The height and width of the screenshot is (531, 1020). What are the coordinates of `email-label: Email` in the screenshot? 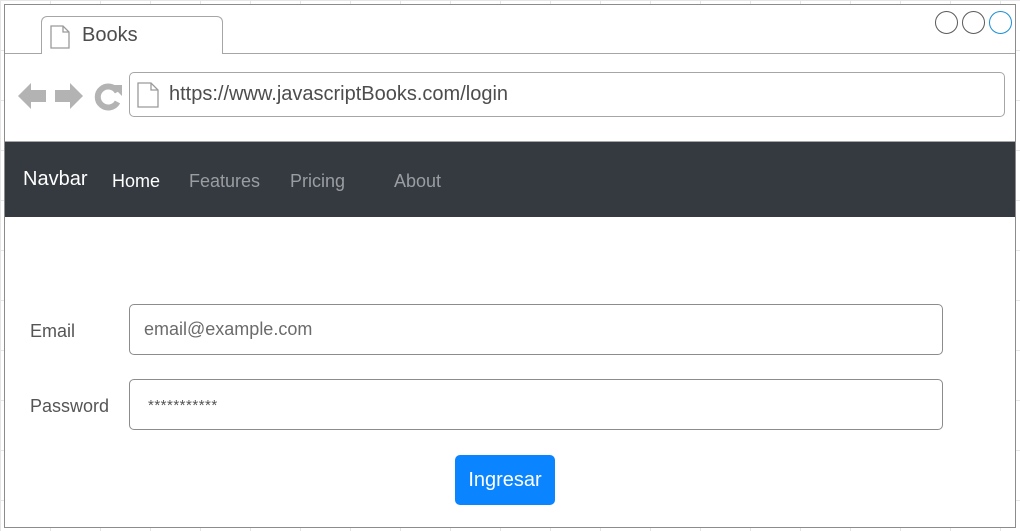 It's located at (53, 331).